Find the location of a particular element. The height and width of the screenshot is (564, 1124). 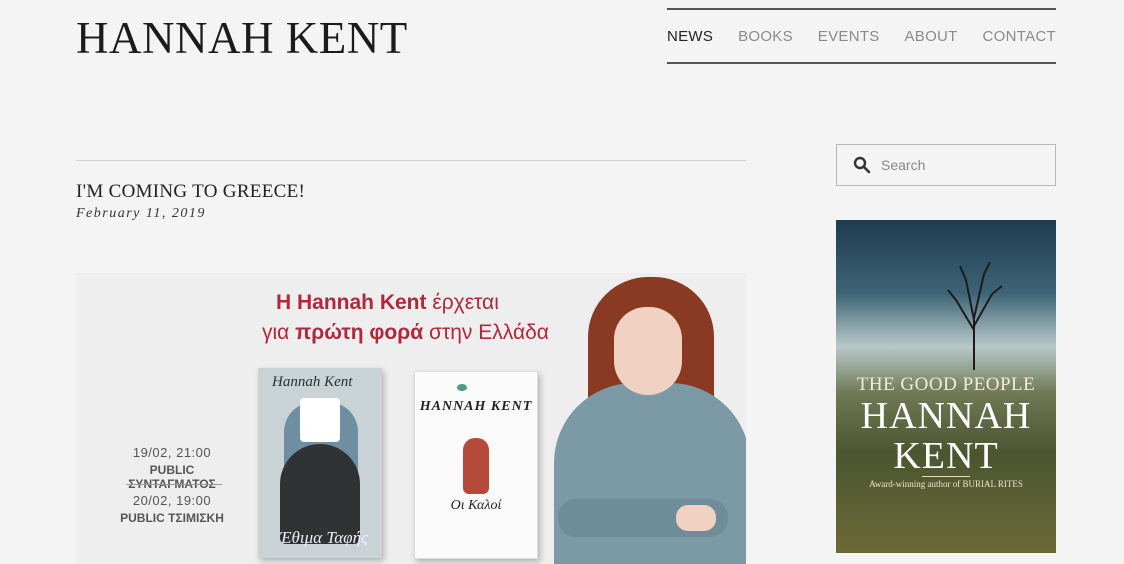

search-box is located at coordinates (946, 165).